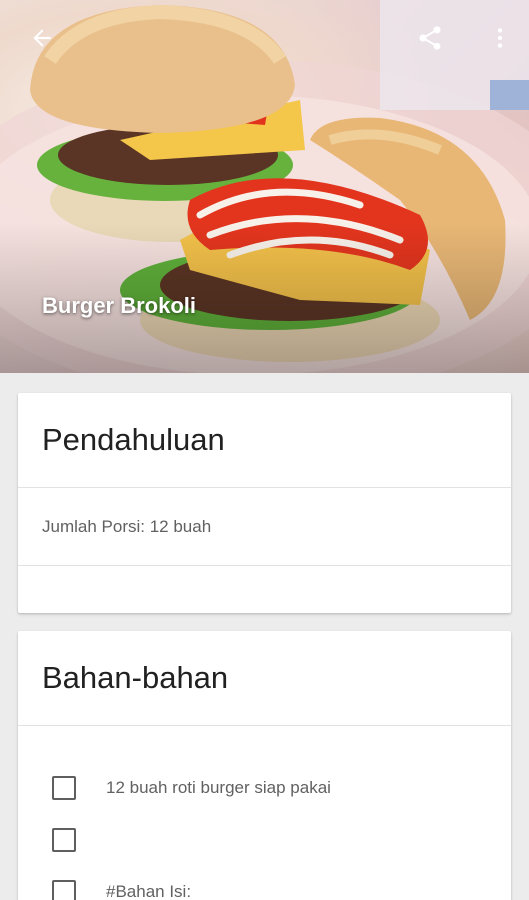 Image resolution: width=529 pixels, height=900 pixels. Describe the element at coordinates (264, 440) in the screenshot. I see `intro-card-title: Pendahuluan` at that location.